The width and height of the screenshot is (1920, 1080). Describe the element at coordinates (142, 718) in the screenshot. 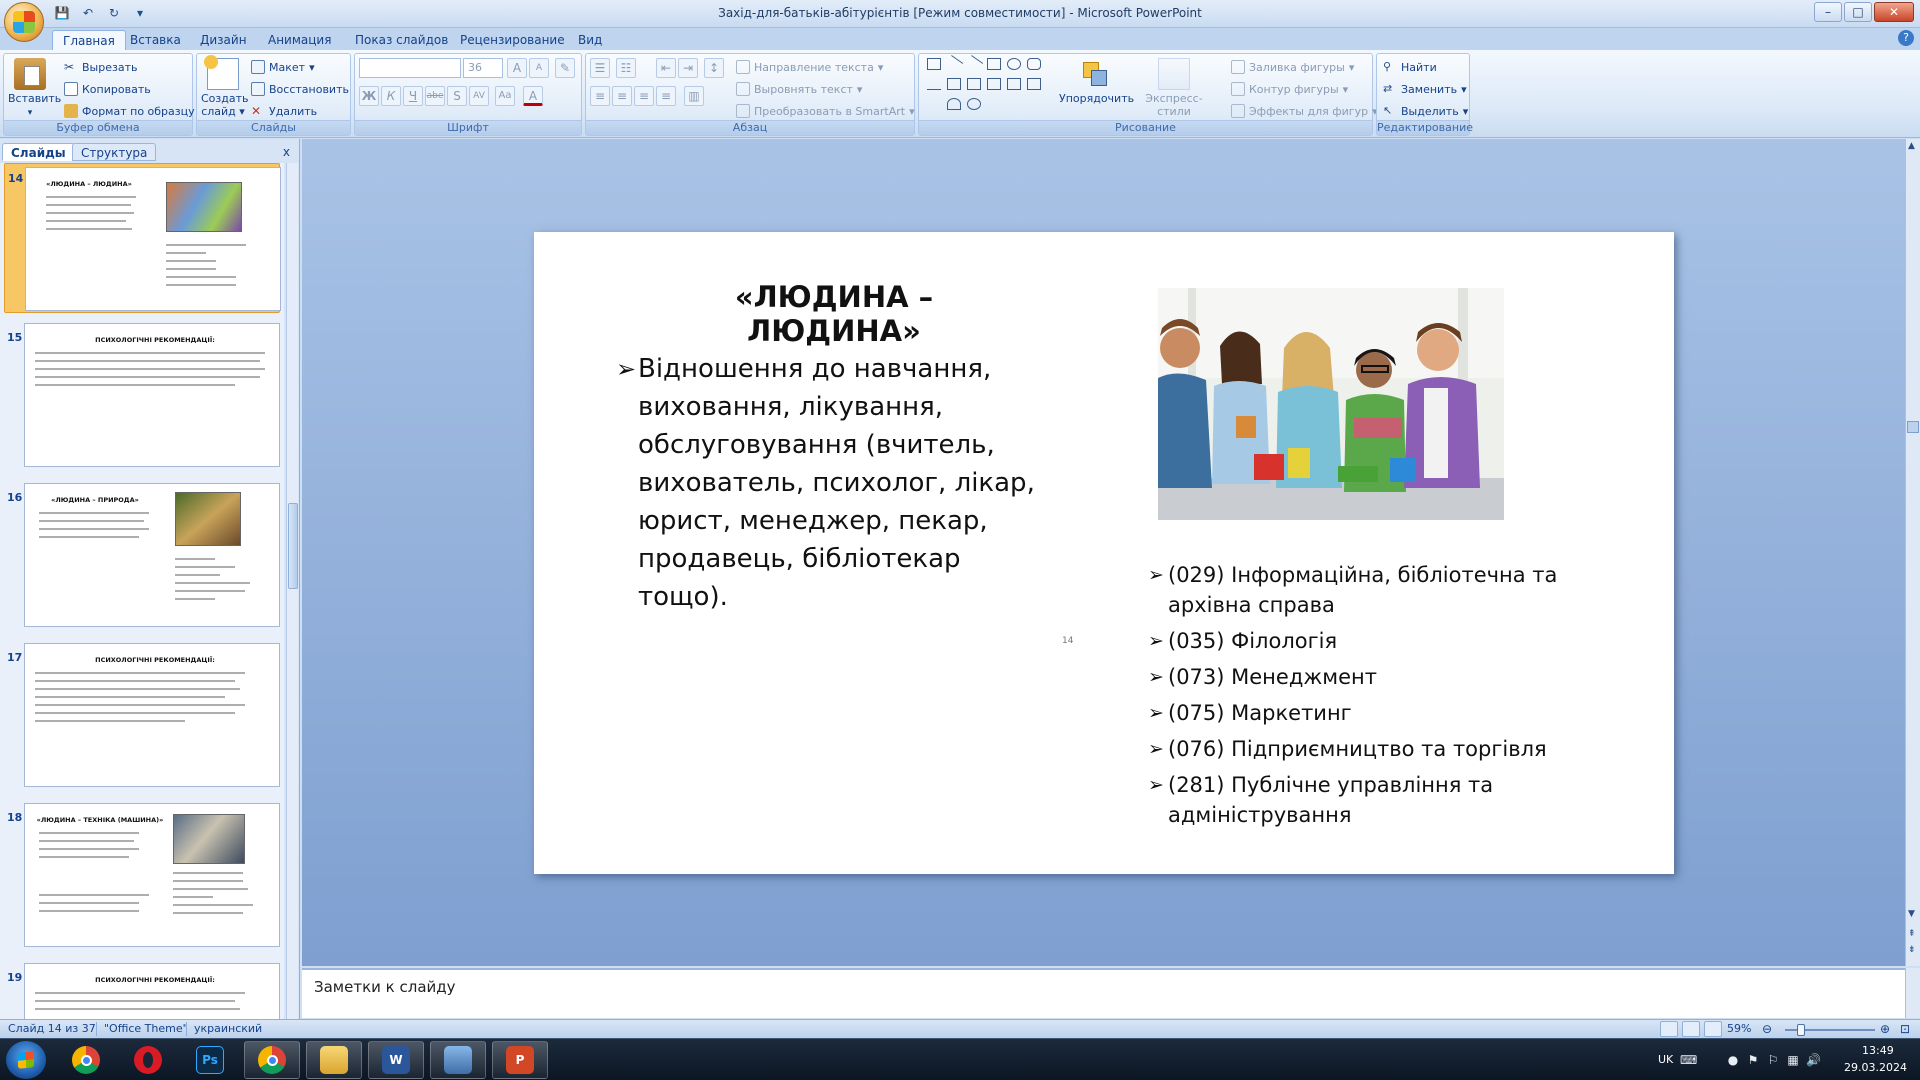

I see `thumbnail-item: 17 ПСИХОЛОГІЧНІ РЕКОМЕНДАЦІЇ:` at that location.